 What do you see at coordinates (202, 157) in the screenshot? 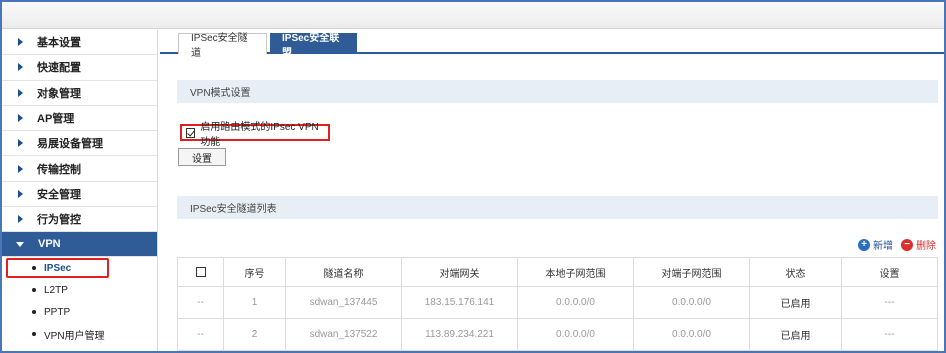
I see `set-button: 设置` at bounding box center [202, 157].